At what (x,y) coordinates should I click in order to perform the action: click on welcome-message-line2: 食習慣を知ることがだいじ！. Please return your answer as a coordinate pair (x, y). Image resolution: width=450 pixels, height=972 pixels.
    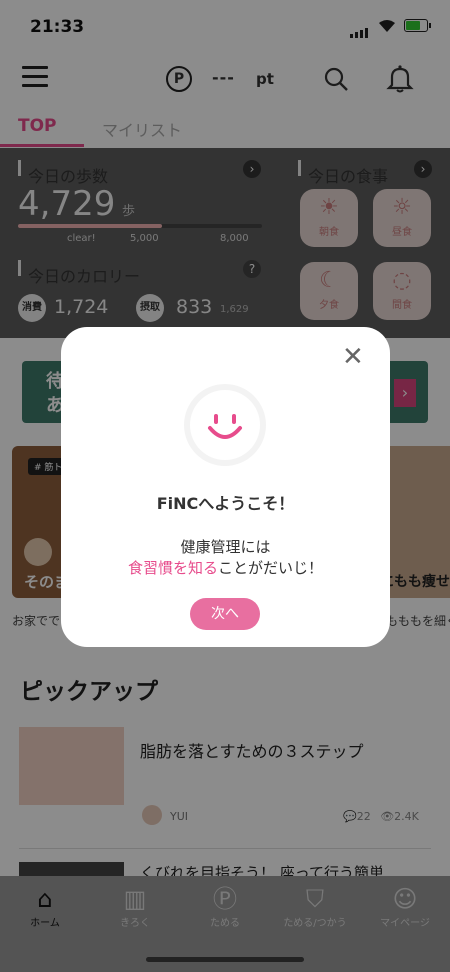
    Looking at the image, I should click on (225, 568).